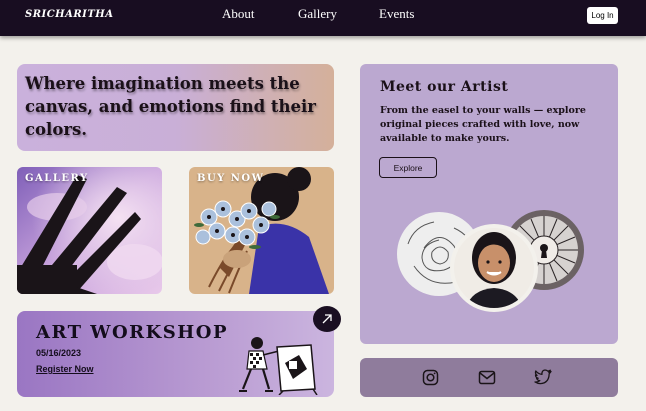  What do you see at coordinates (317, 14) in the screenshot?
I see `nav-link-gallery: Gallery` at bounding box center [317, 14].